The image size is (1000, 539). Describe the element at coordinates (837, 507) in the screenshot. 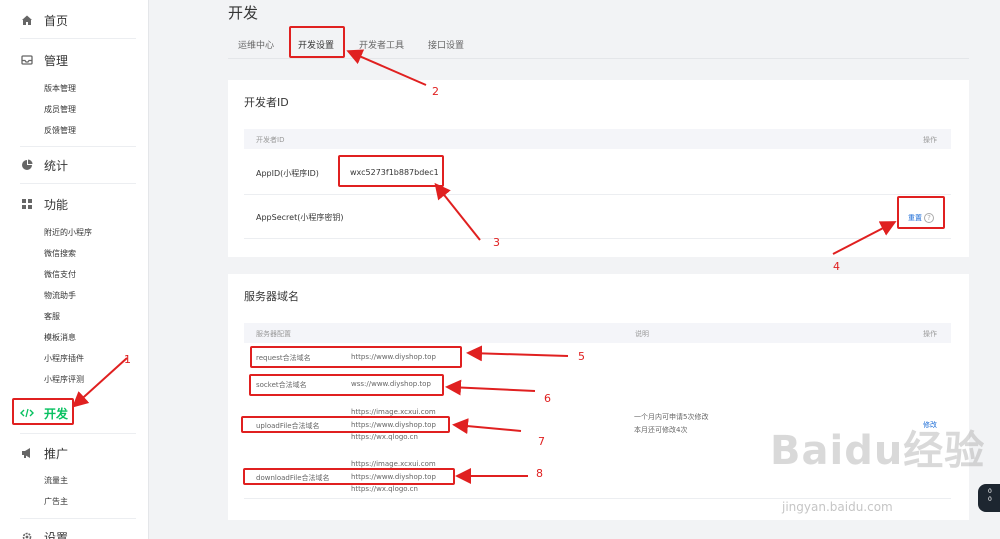

I see `watermark-url: jingyan.baidu.com` at that location.